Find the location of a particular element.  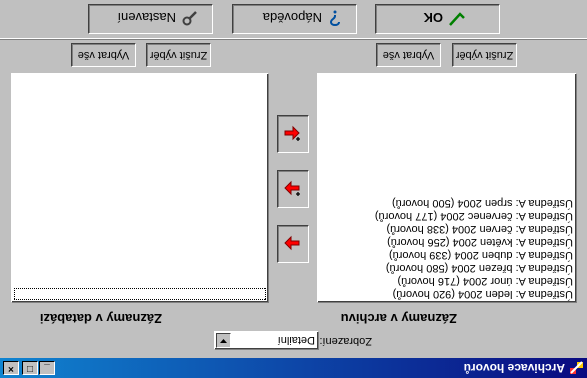

list-item: Ústředna A: duben 2004 (339 hovorů) is located at coordinates (447, 254).